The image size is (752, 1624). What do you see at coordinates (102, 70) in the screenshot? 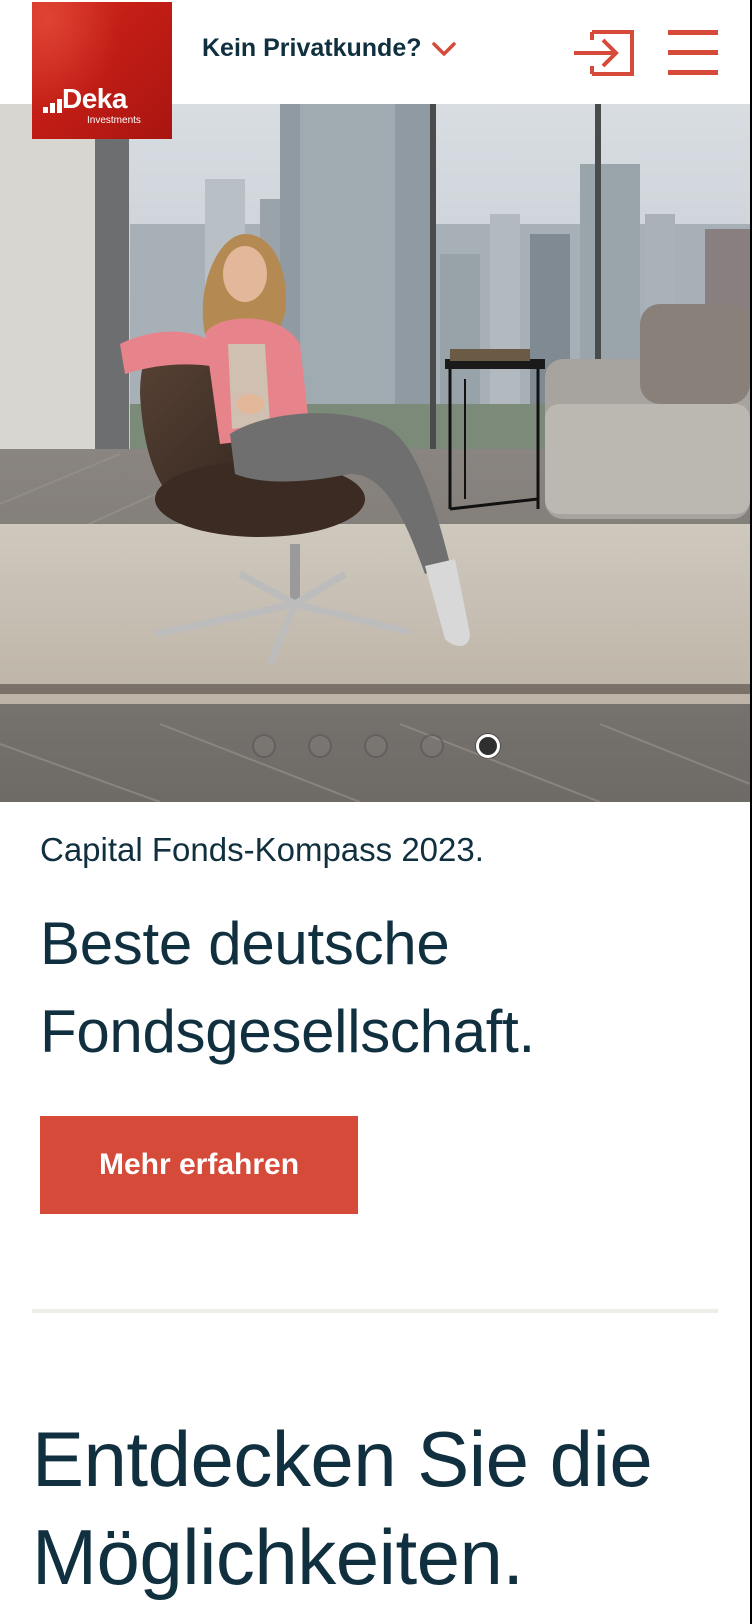
I see `deka-logo: Deka Investments` at bounding box center [102, 70].